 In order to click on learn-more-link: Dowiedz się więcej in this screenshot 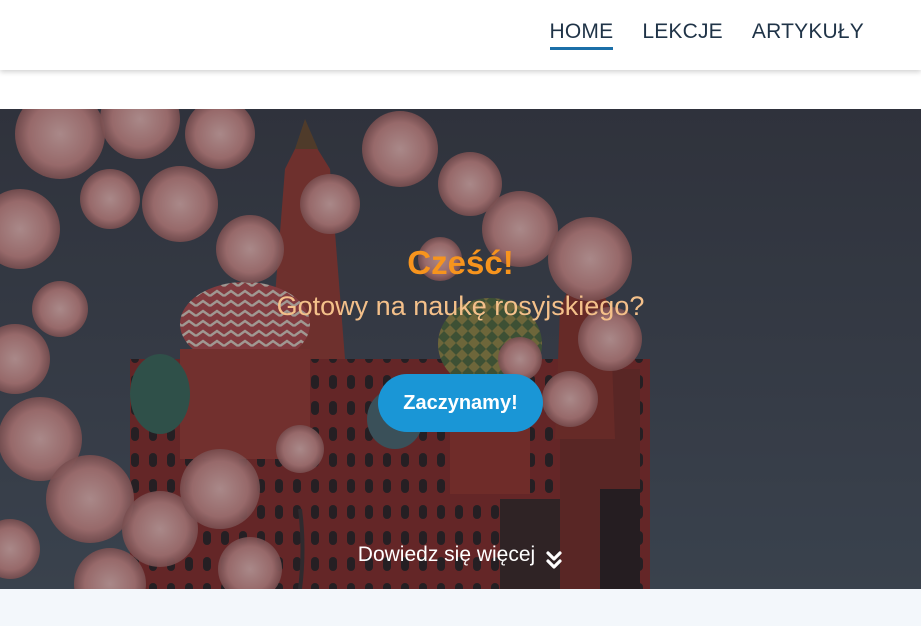, I will do `click(460, 555)`.